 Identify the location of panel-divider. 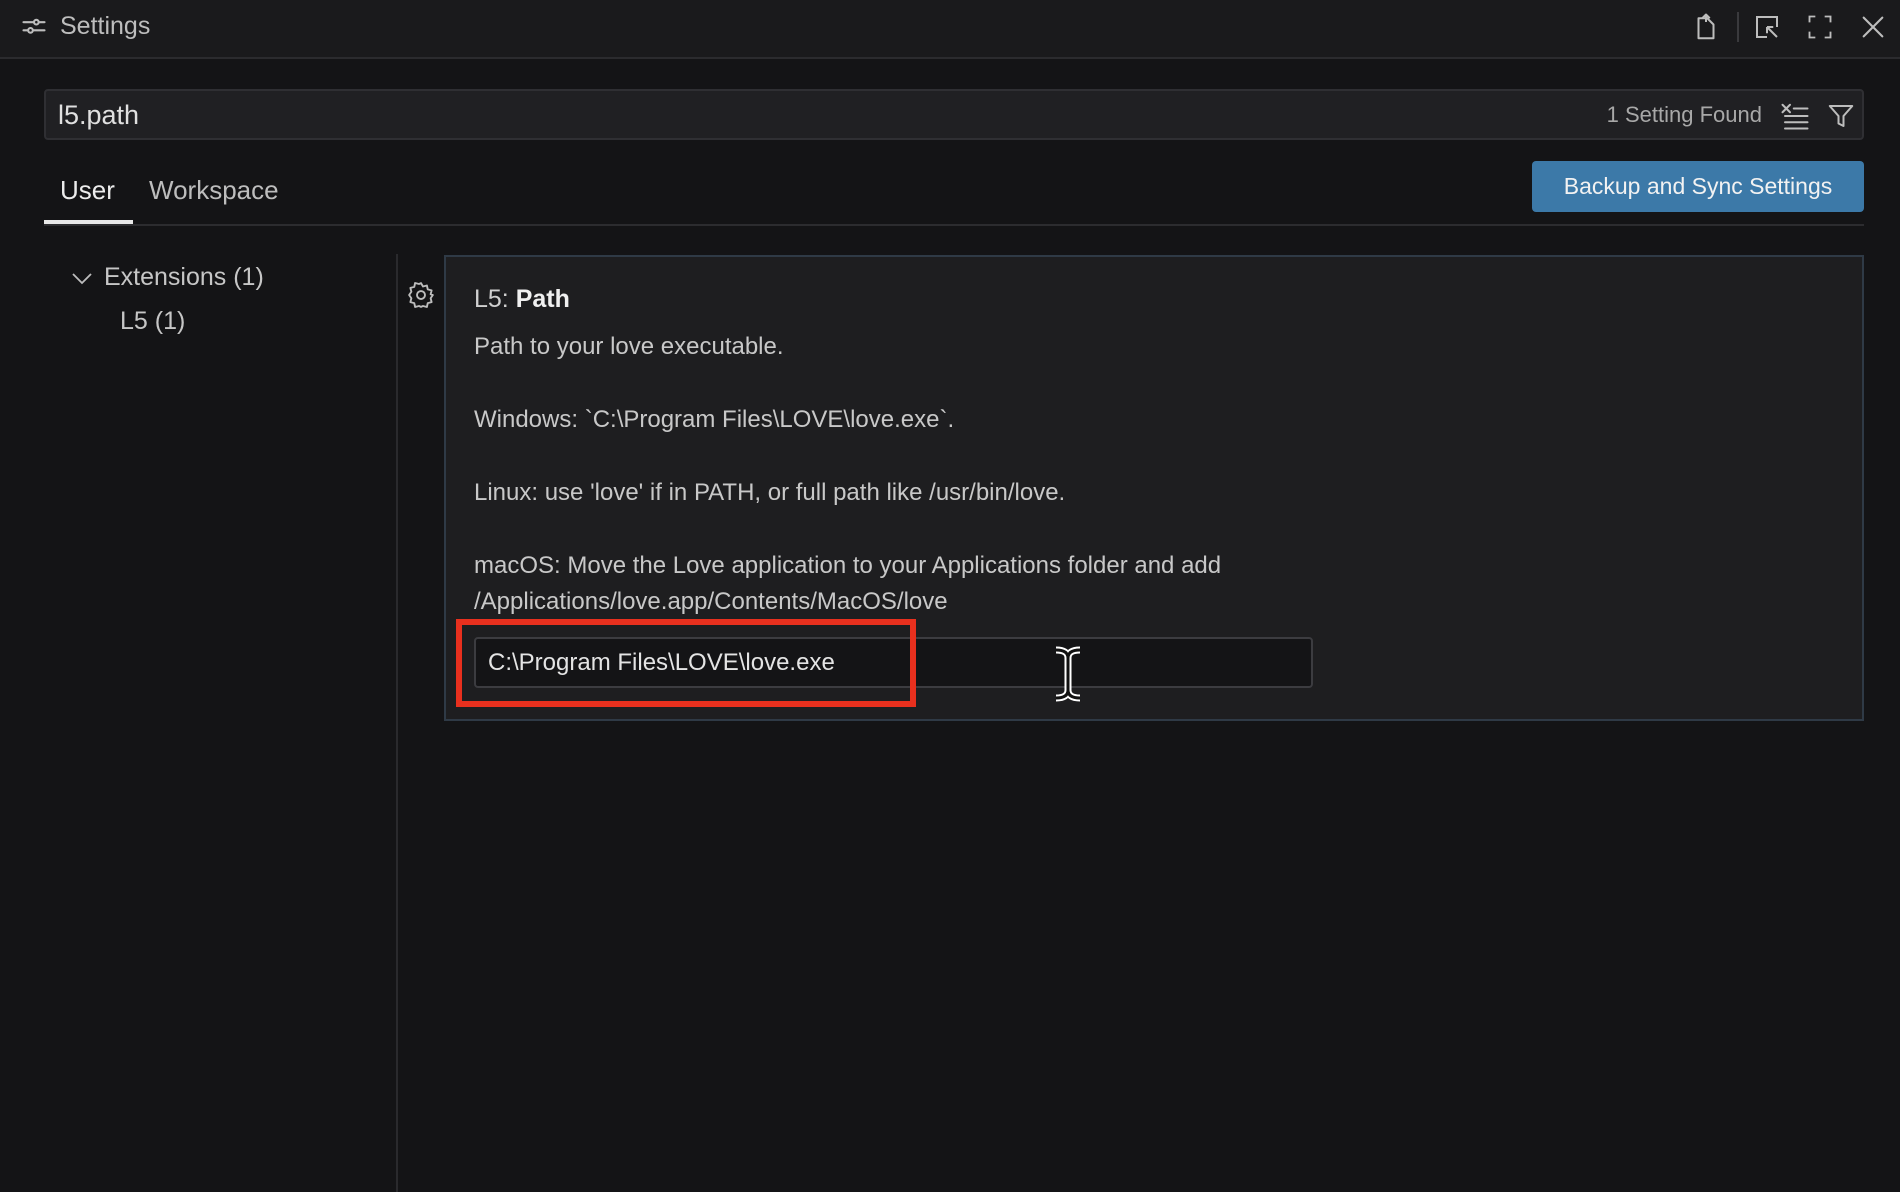
(397, 723).